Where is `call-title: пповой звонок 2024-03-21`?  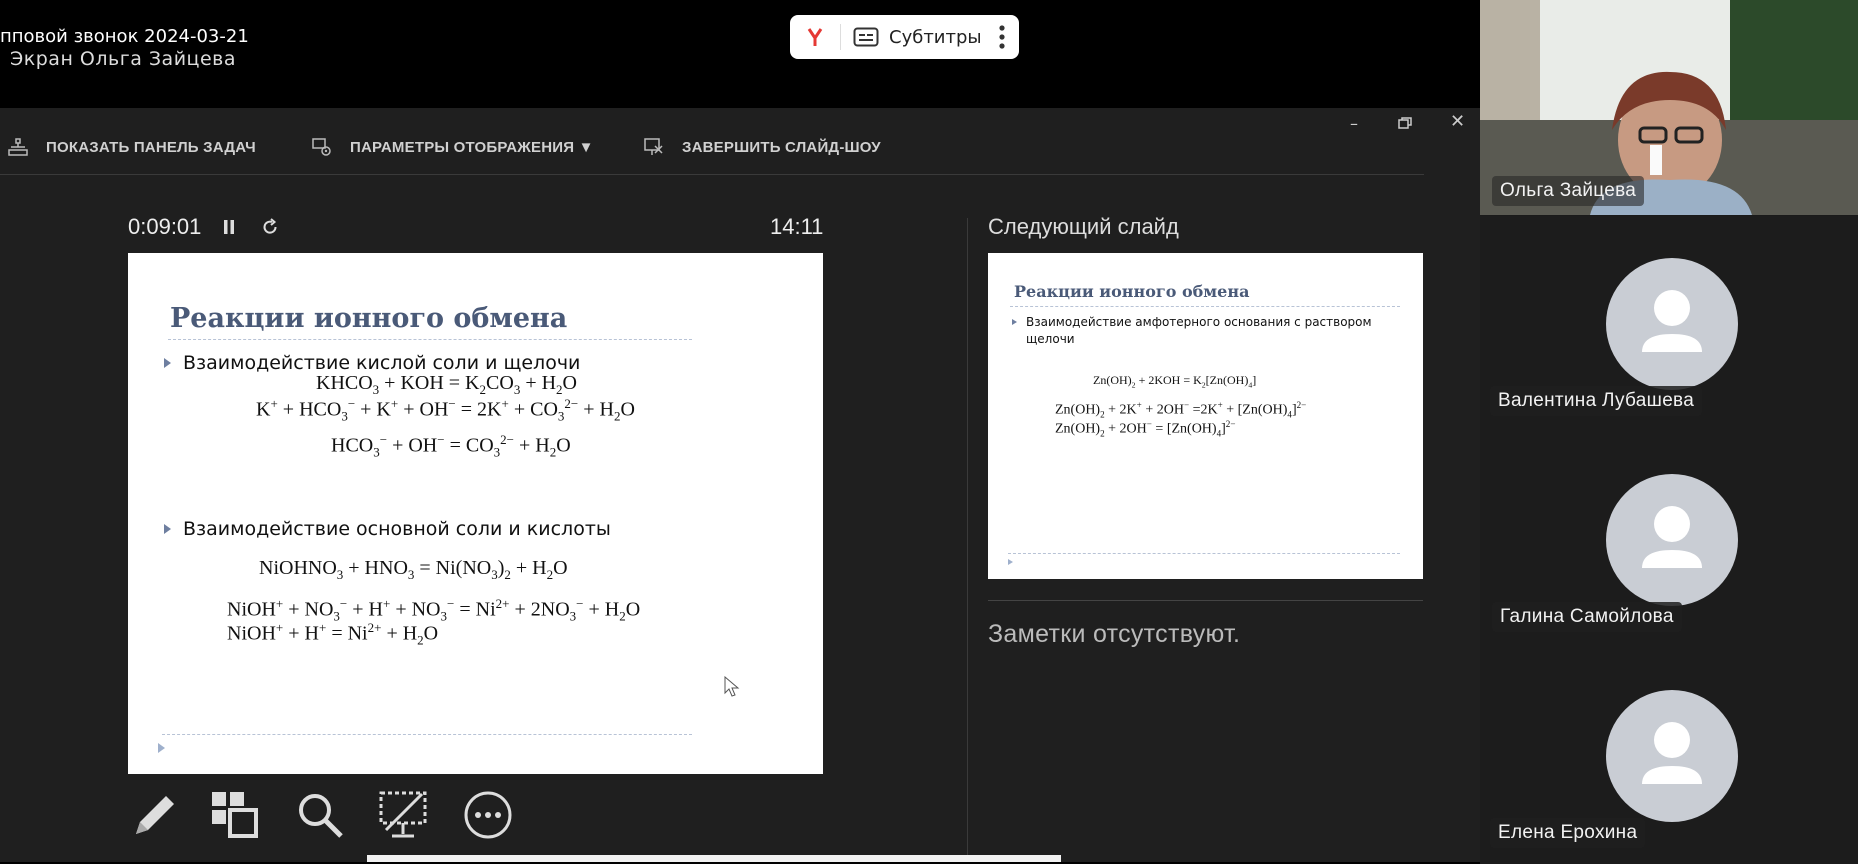
call-title: пповой звонок 2024-03-21 is located at coordinates (124, 36).